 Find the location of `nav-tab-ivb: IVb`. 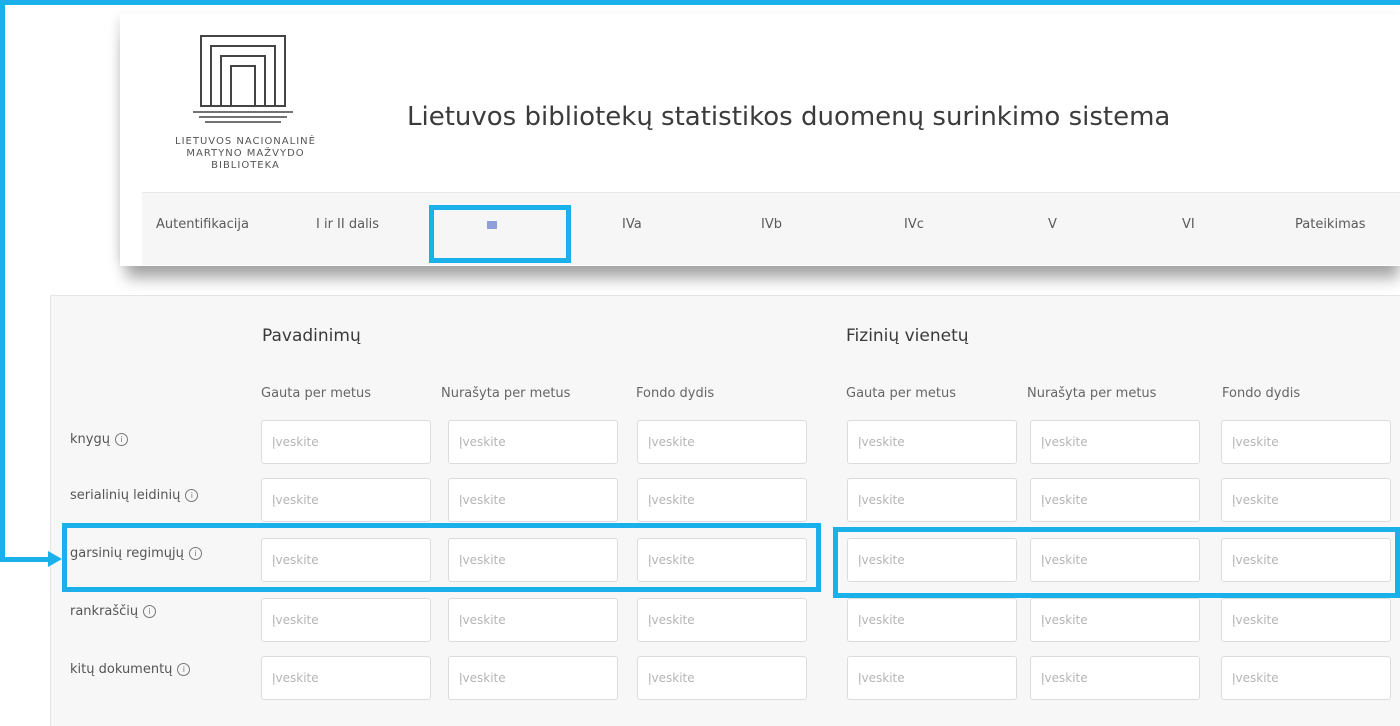

nav-tab-ivb: IVb is located at coordinates (771, 225).